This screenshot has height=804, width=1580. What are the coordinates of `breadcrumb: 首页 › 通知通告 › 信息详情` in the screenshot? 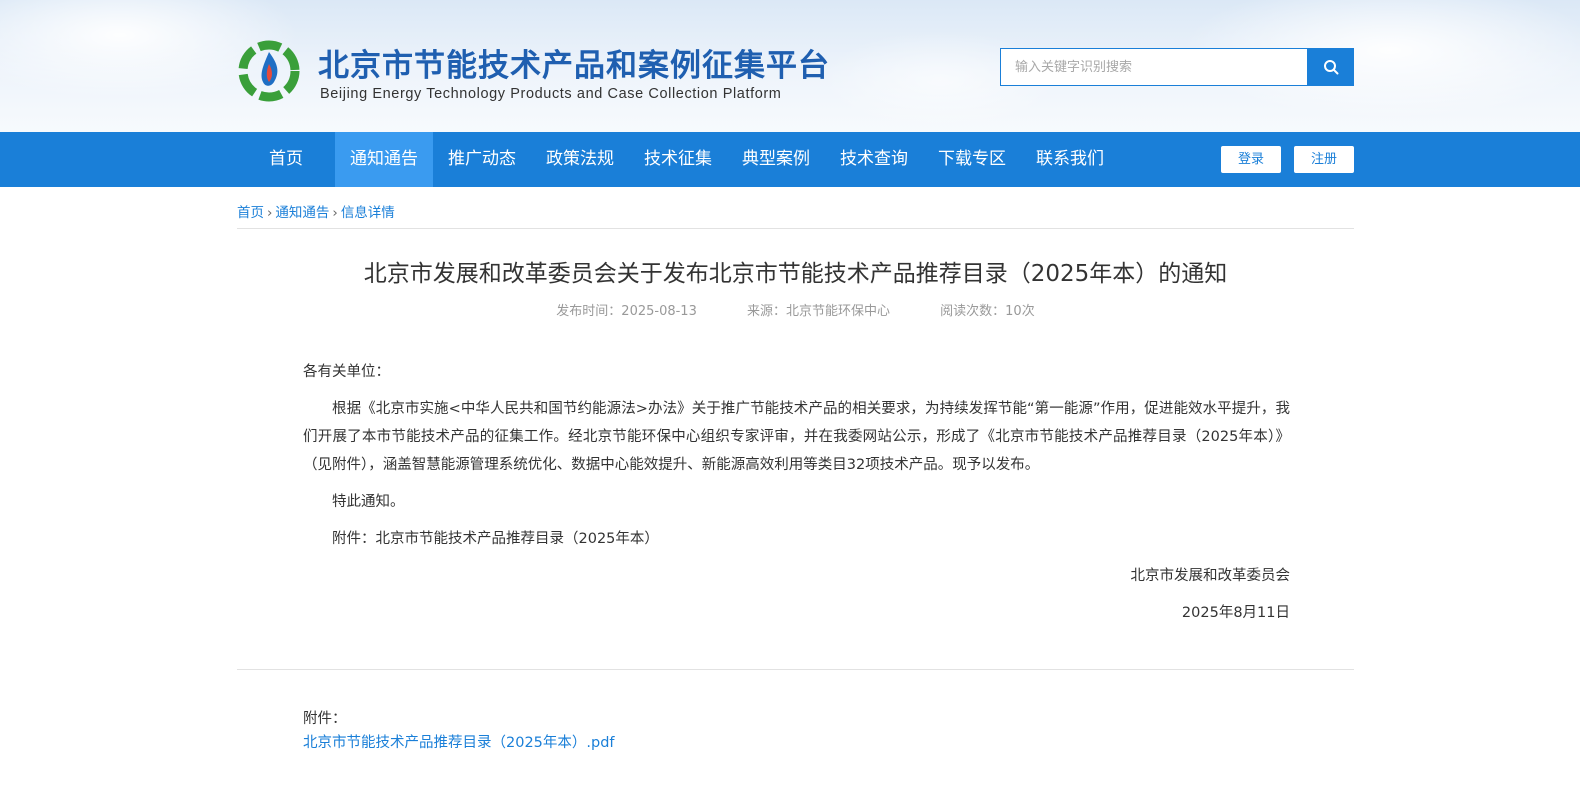 It's located at (316, 211).